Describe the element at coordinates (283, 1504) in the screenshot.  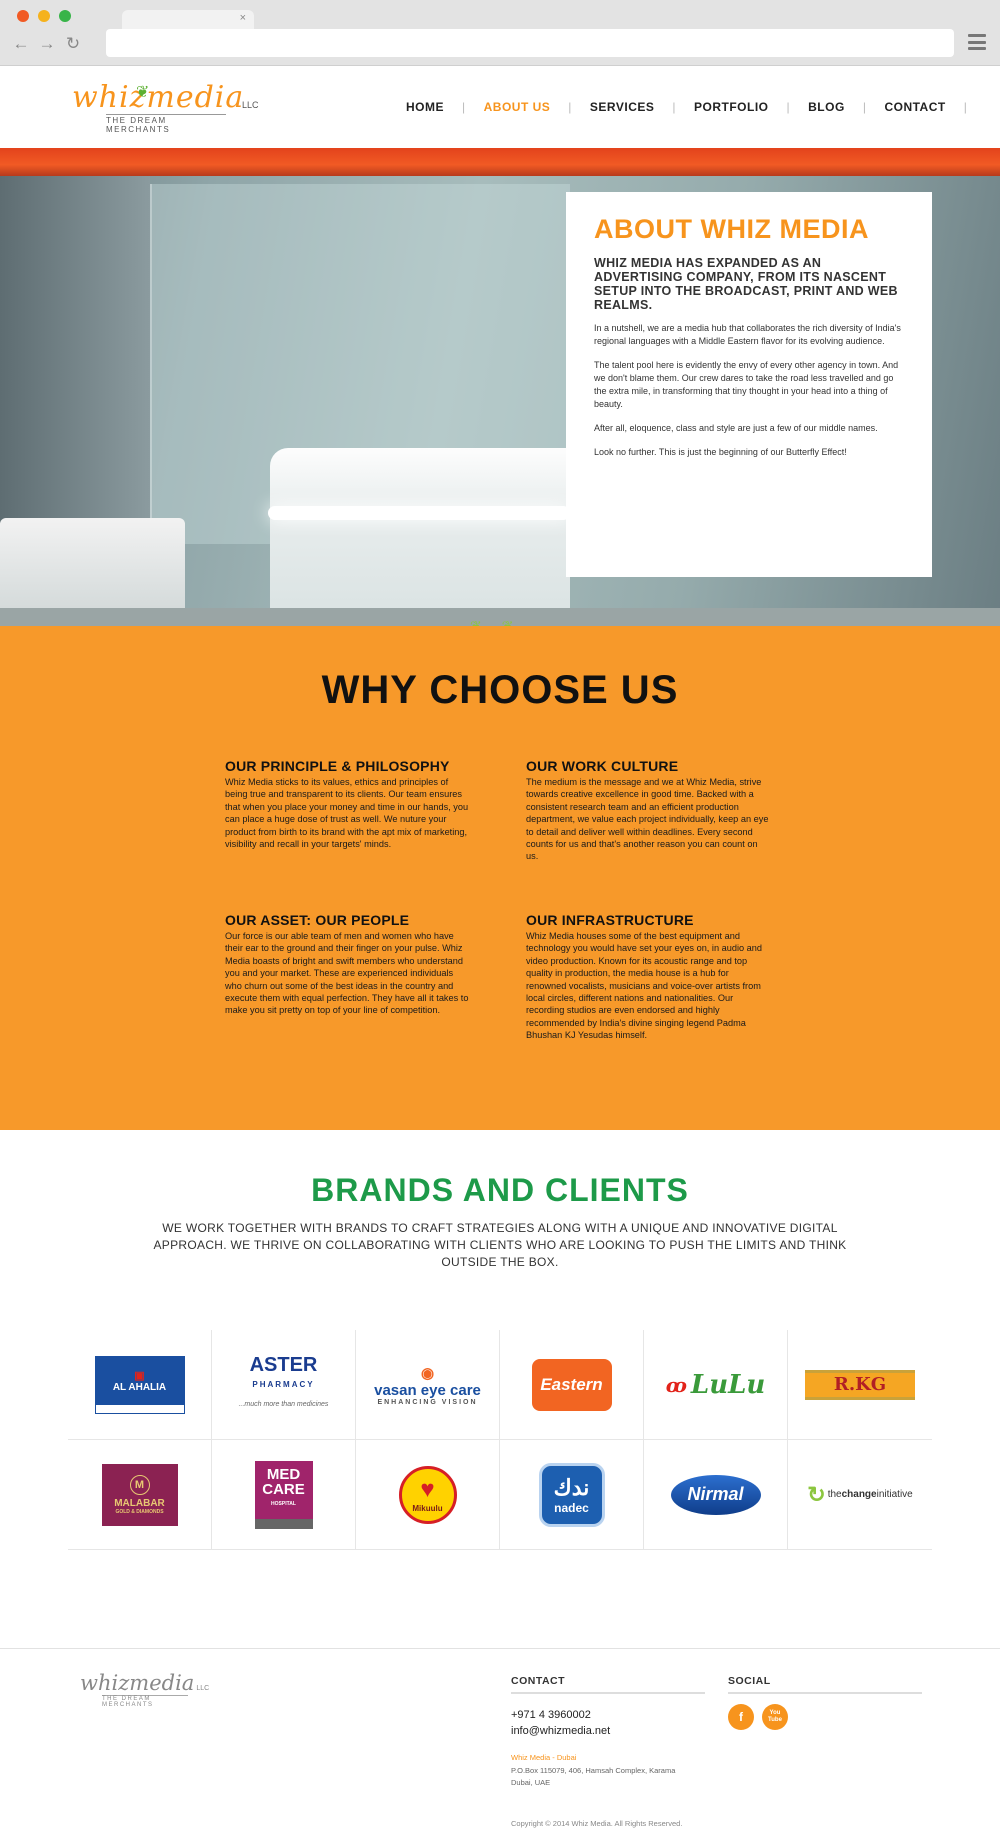
I see `medcare-sub: HOSPITAL` at that location.